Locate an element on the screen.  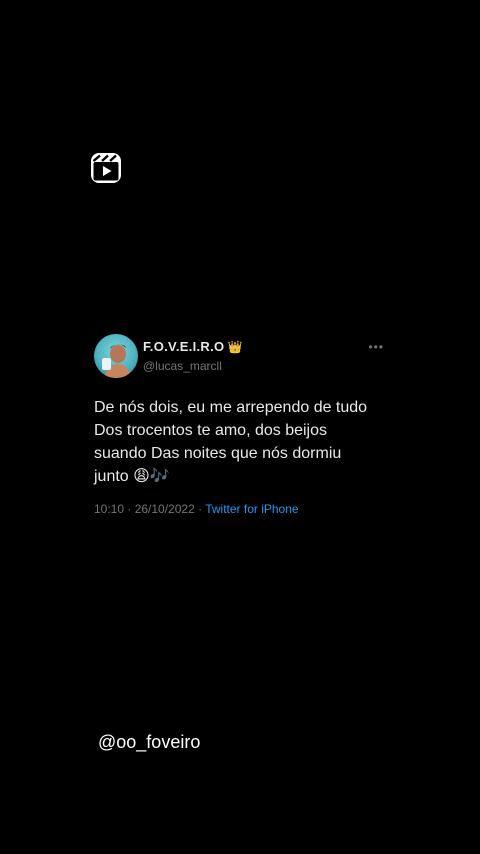
tweet-meta: 10:10 · 26/10/2022 · Twitter for iPhone is located at coordinates (242, 509).